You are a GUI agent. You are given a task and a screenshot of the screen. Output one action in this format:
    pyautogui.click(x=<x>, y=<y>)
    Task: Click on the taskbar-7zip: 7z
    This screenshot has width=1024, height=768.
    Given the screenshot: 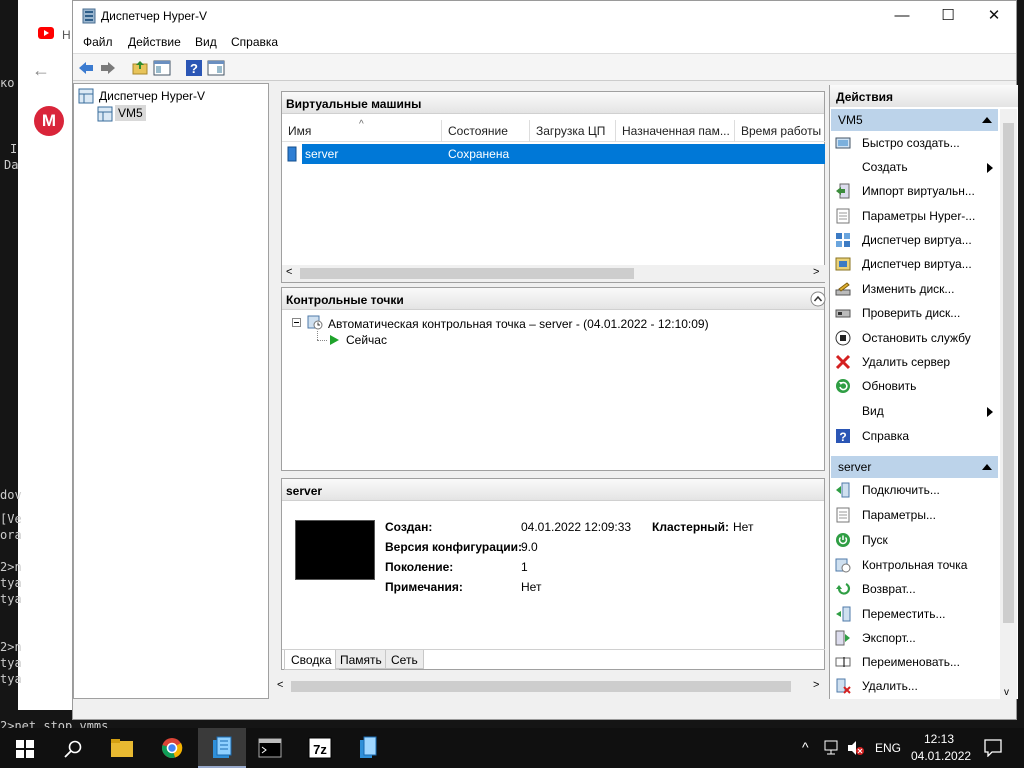 What is the action you would take?
    pyautogui.click(x=320, y=748)
    